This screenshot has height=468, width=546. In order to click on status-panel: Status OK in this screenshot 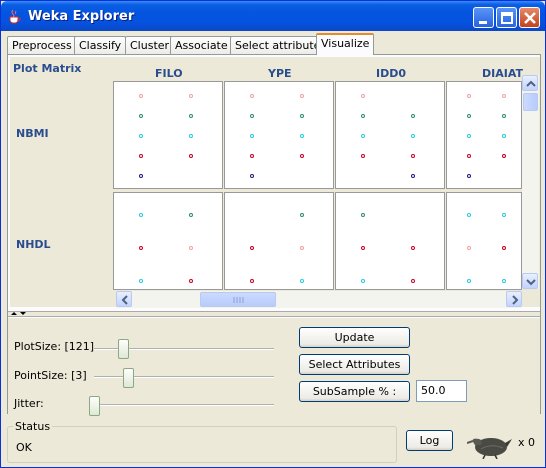, I will do `click(202, 441)`.